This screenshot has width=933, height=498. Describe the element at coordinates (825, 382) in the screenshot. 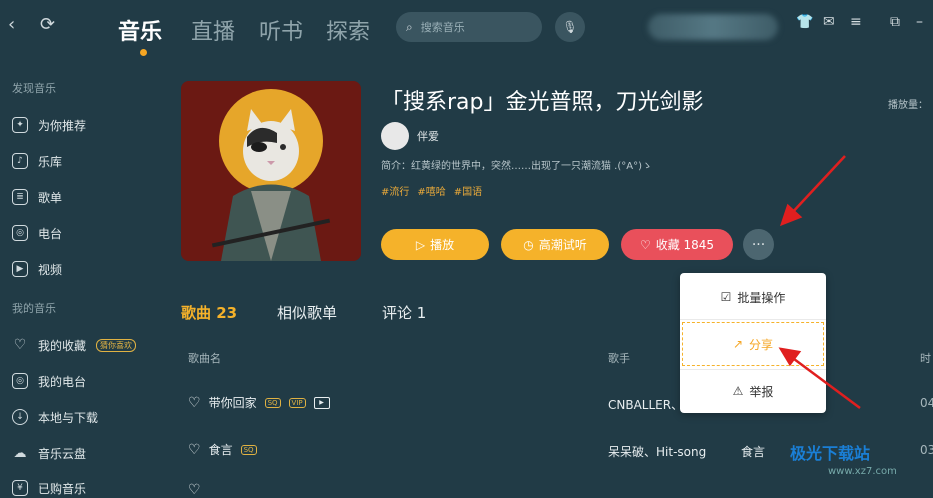

I see `arrow-to-share` at that location.